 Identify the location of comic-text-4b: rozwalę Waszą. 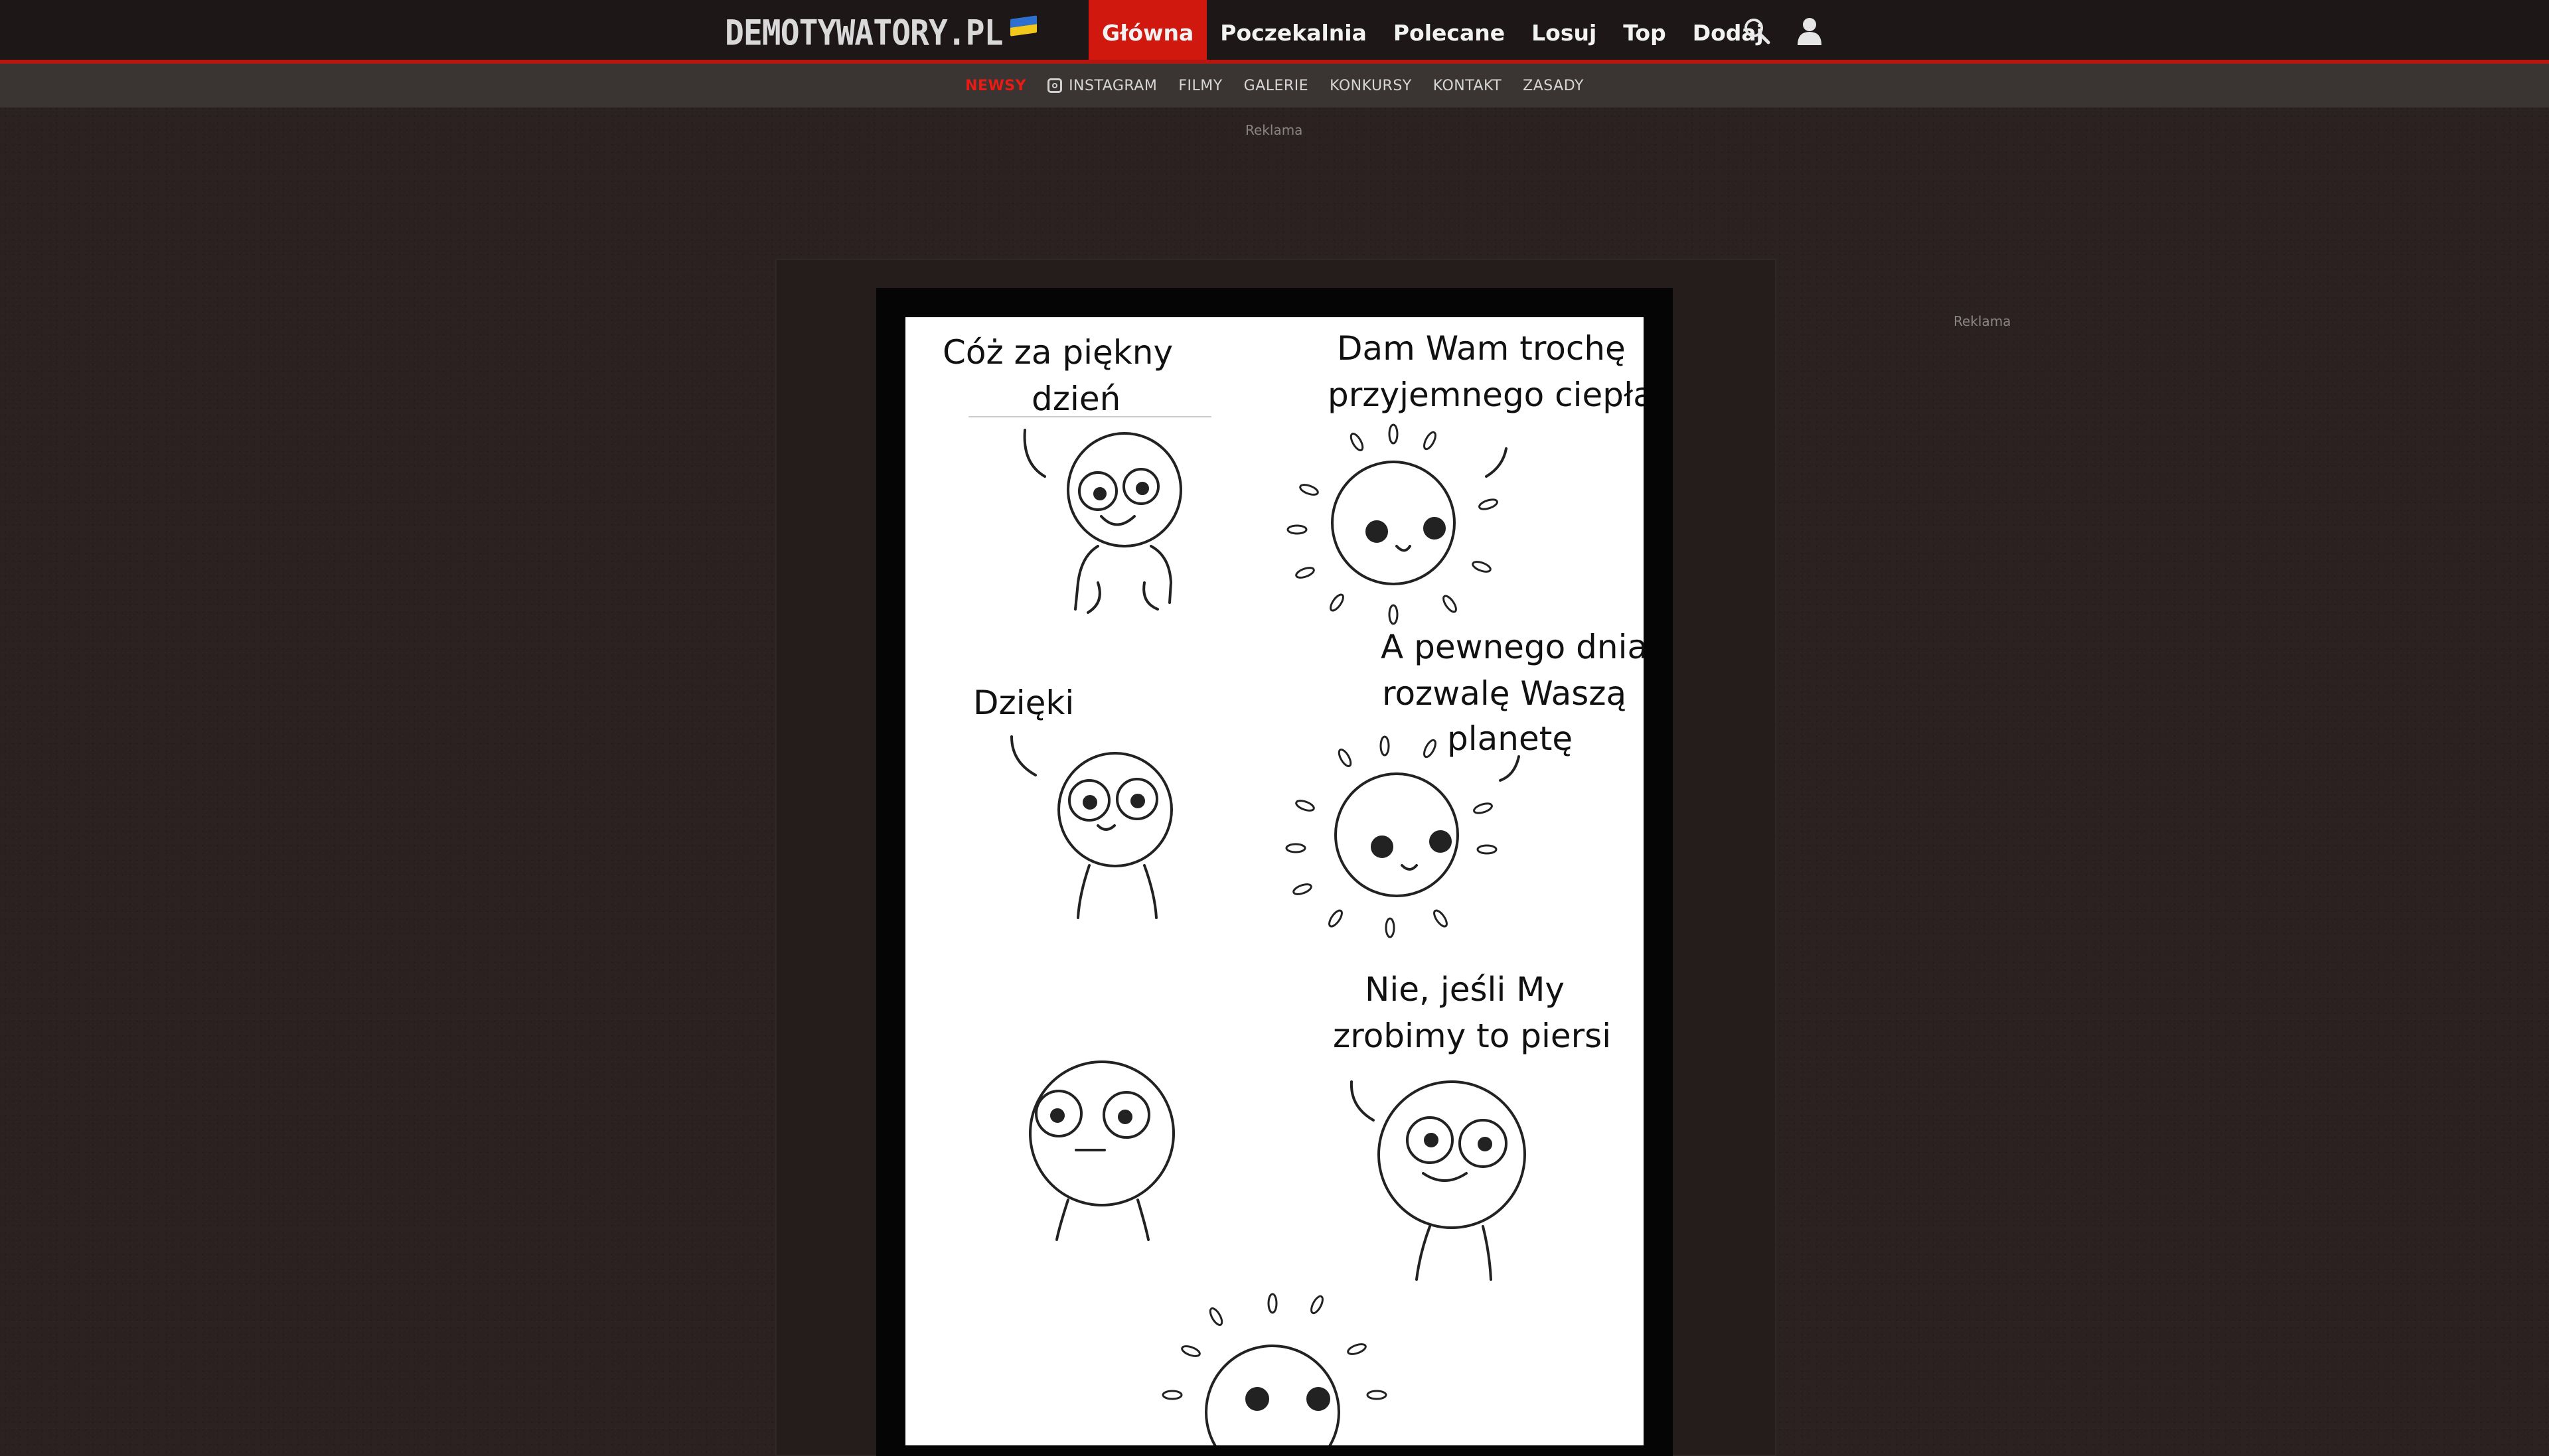
(1504, 693).